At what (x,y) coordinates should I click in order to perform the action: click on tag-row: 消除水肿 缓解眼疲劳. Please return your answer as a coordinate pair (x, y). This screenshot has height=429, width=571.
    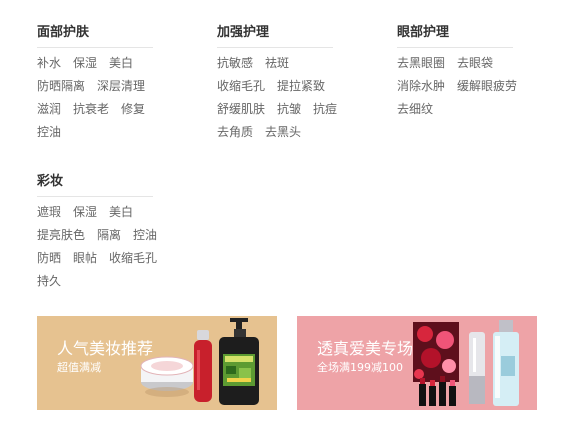
    Looking at the image, I should click on (463, 86).